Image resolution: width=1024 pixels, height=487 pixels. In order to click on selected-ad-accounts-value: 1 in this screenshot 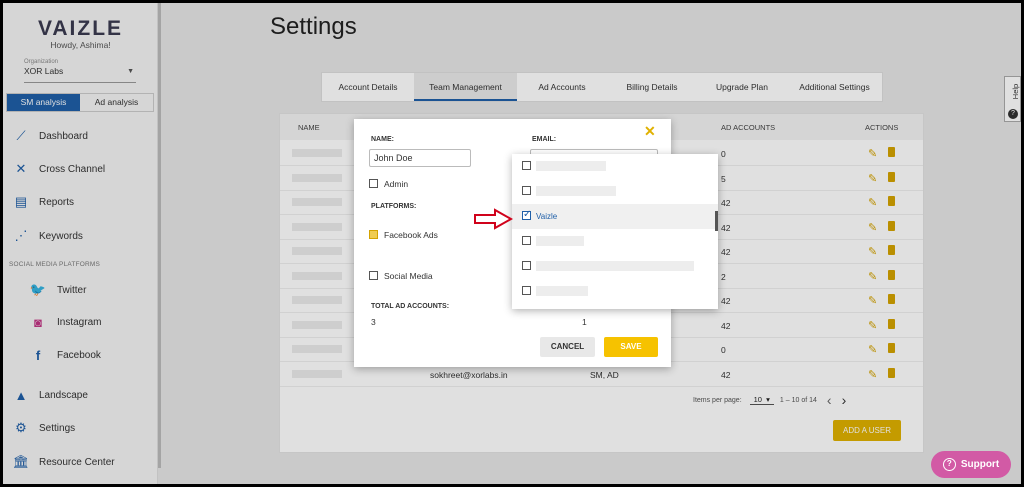, I will do `click(584, 322)`.